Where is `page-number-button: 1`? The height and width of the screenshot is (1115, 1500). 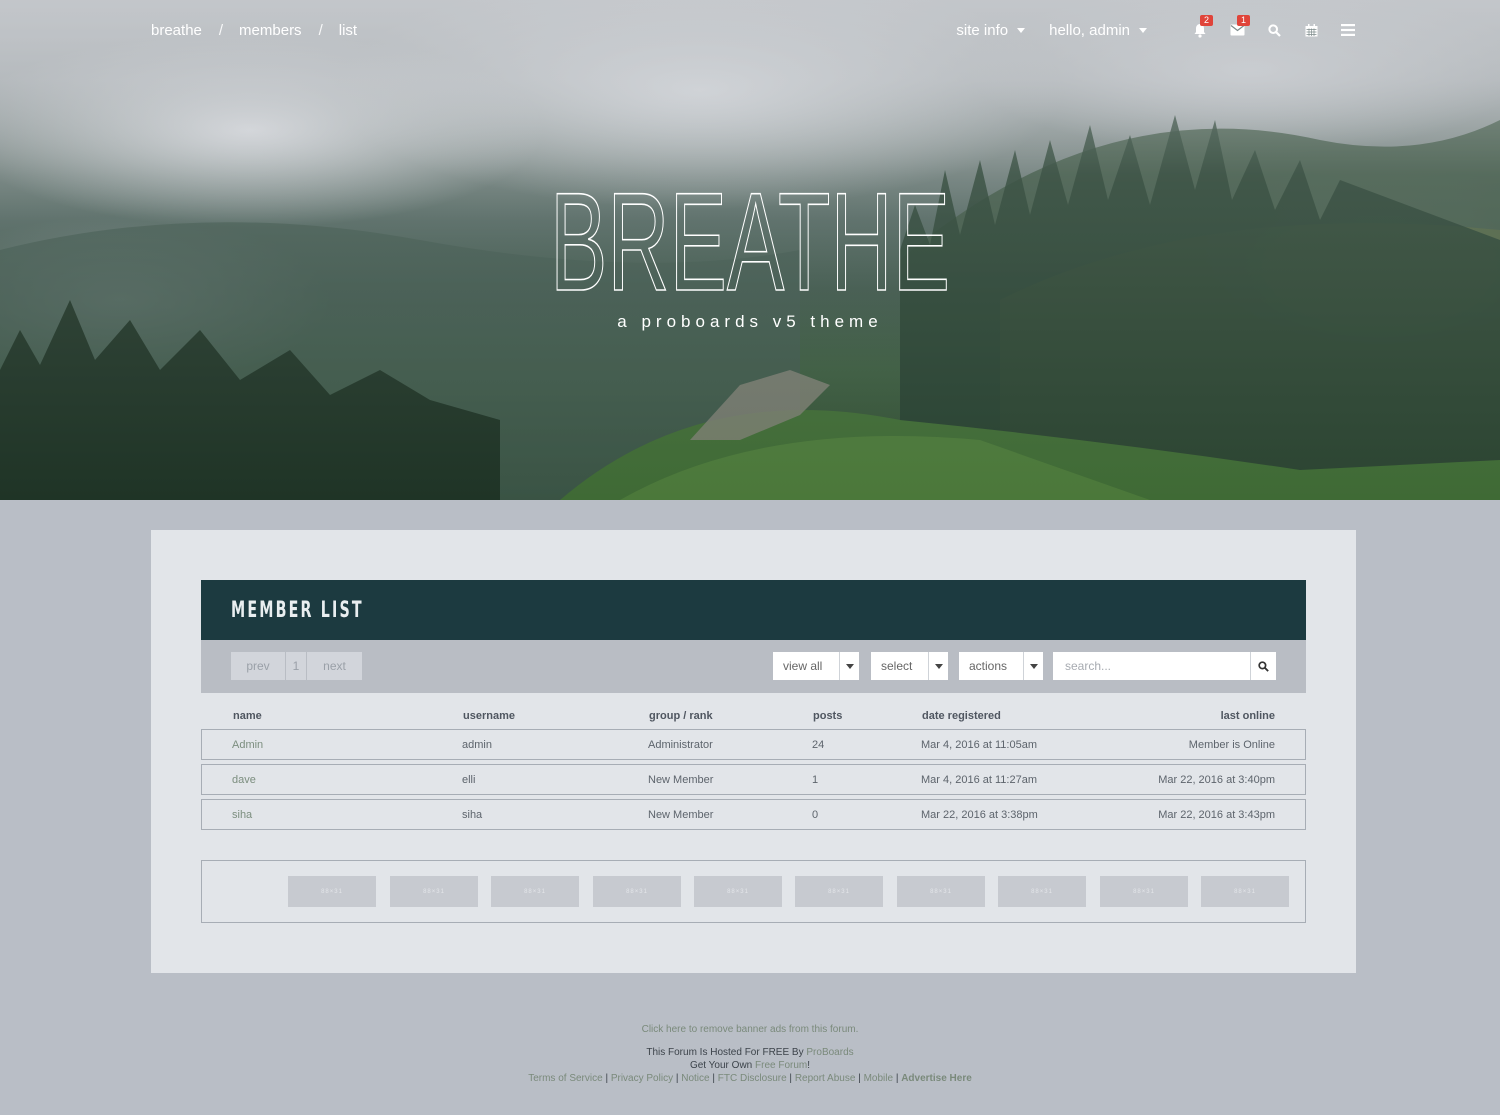
page-number-button: 1 is located at coordinates (296, 666).